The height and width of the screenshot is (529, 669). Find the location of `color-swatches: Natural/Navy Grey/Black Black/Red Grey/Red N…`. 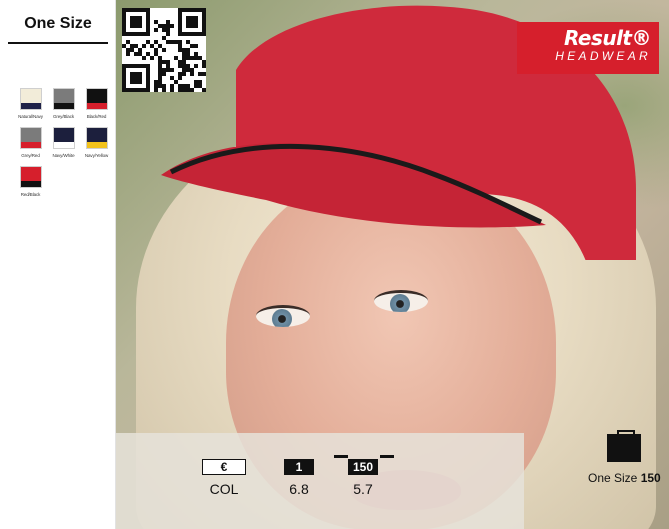

color-swatches: Natural/Navy Grey/Black Black/Red Grey/Red N… is located at coordinates (64, 142).